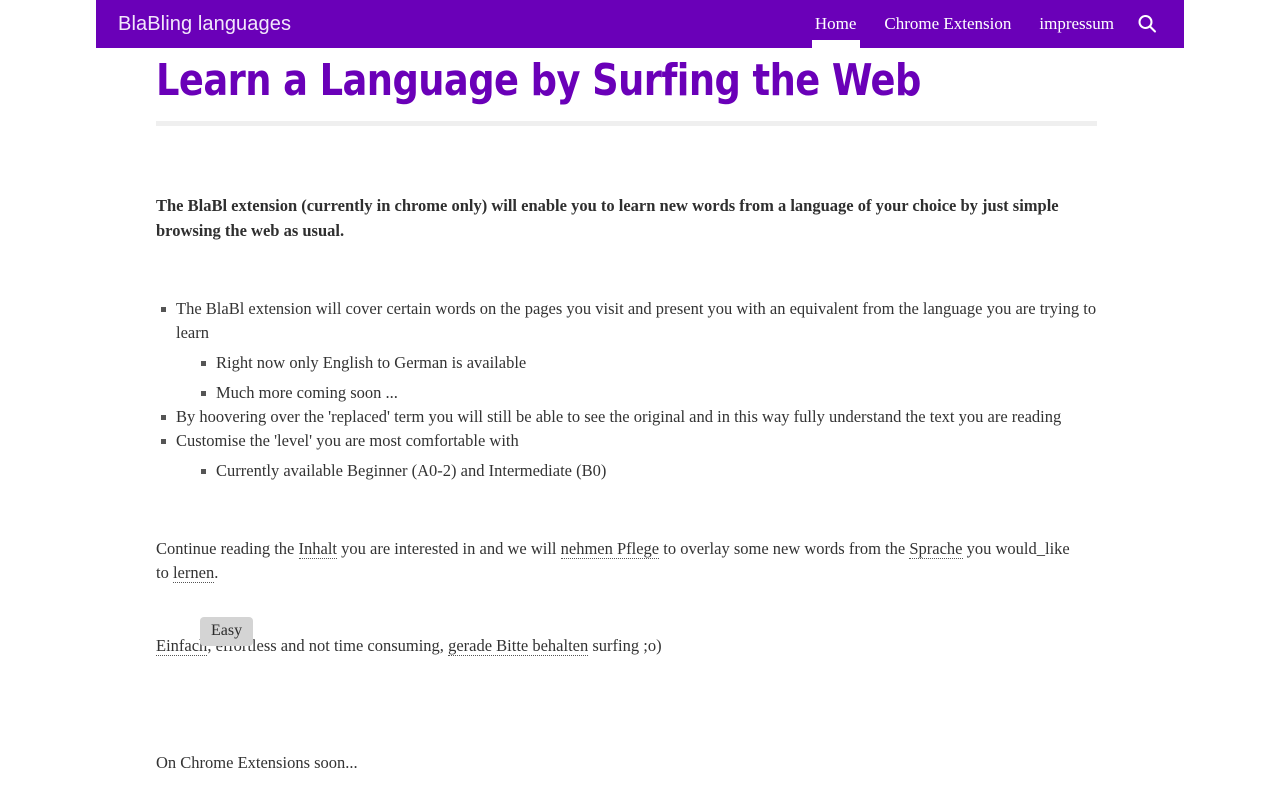 The image size is (1280, 800). What do you see at coordinates (227, 548) in the screenshot?
I see `paragraph-text-segment: Continue reading the` at bounding box center [227, 548].